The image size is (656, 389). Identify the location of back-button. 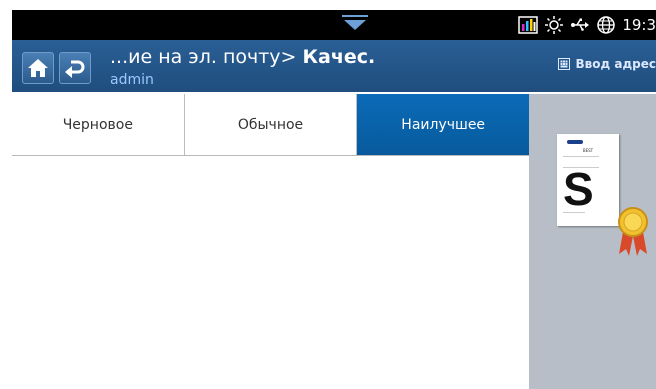
(75, 68).